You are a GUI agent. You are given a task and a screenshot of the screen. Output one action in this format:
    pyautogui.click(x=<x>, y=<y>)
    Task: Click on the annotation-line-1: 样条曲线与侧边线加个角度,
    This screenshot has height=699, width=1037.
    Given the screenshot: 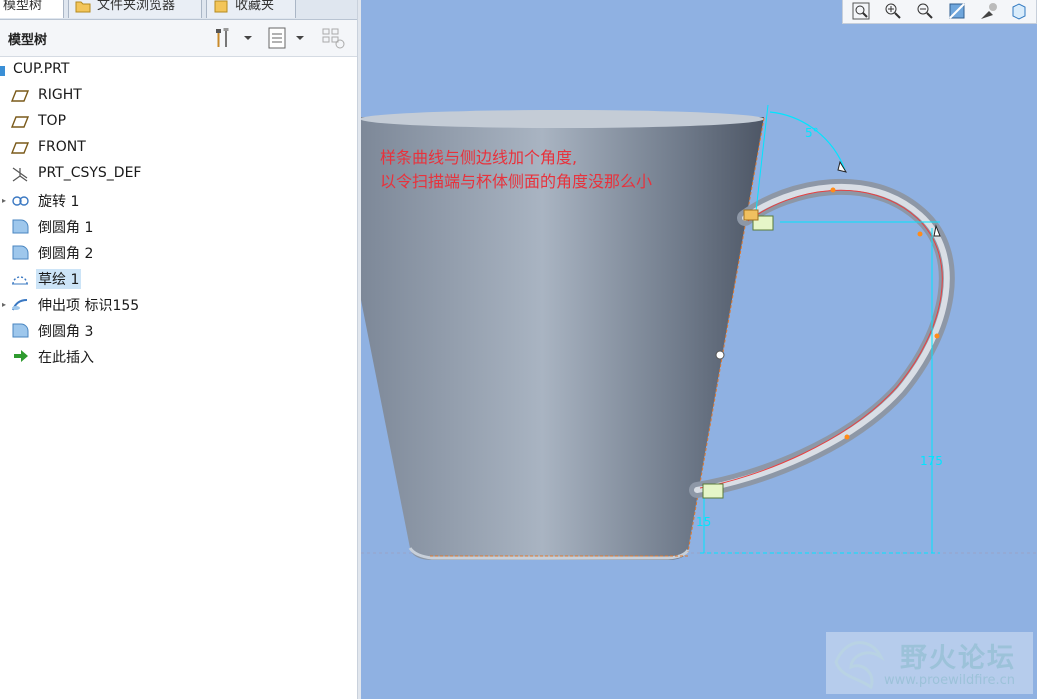 What is the action you would take?
    pyautogui.click(x=479, y=157)
    